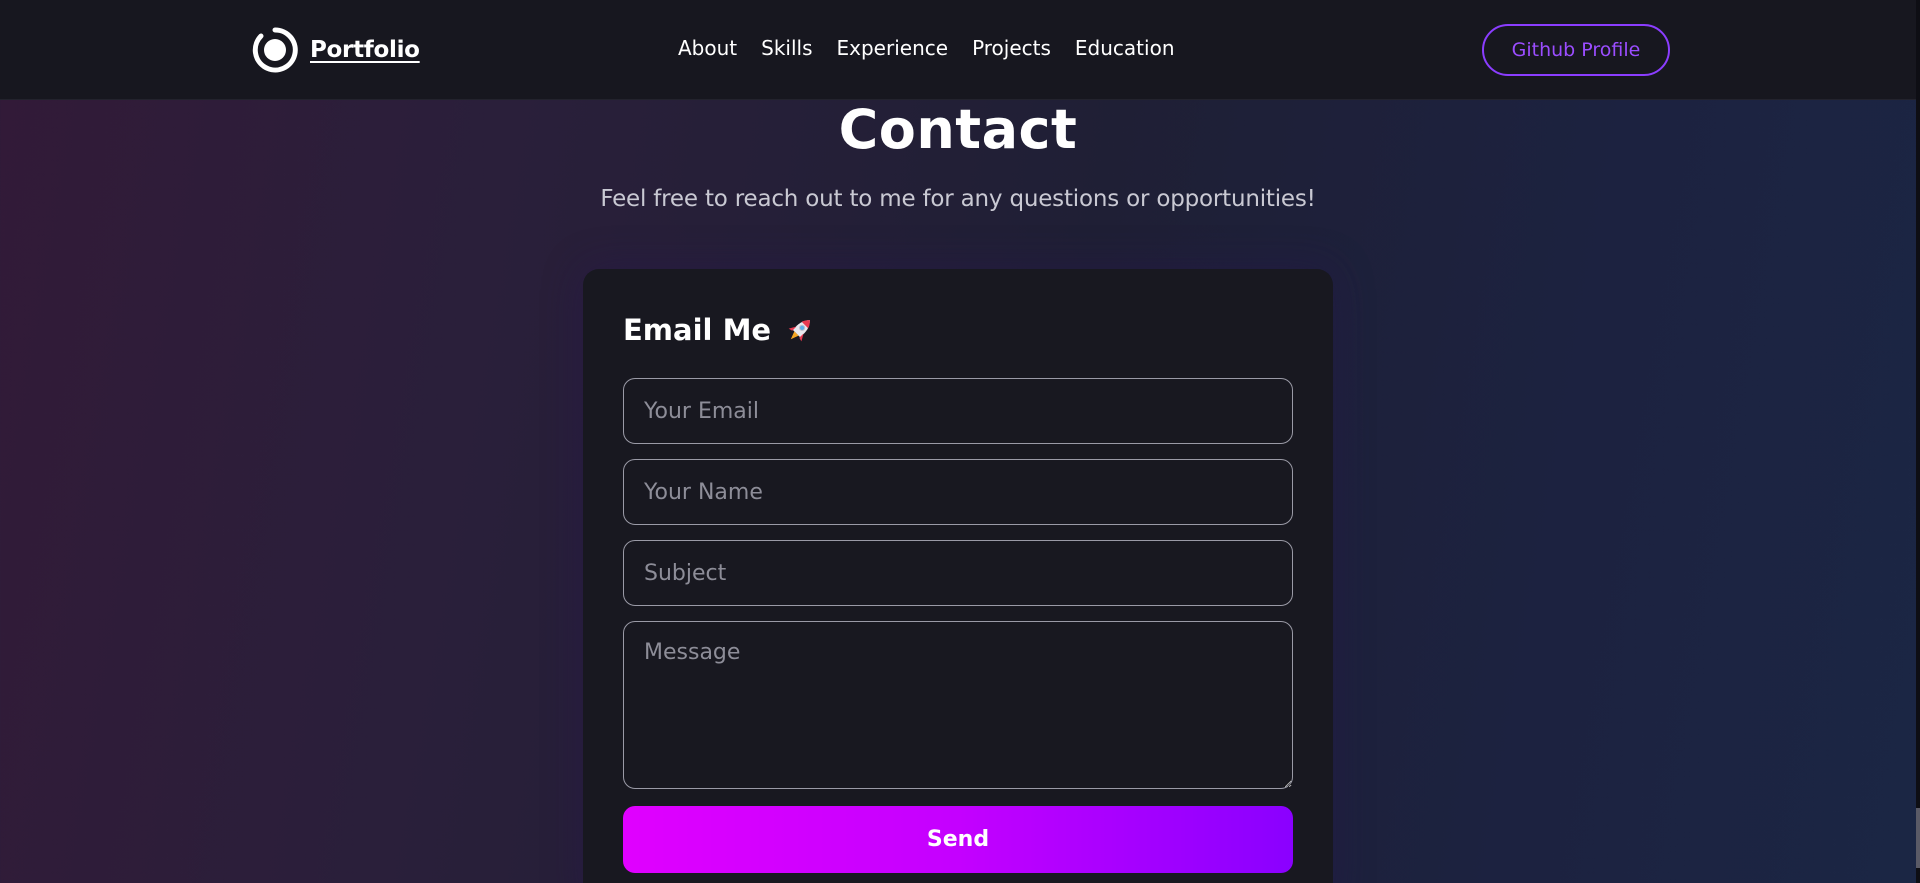 This screenshot has width=1920, height=883. Describe the element at coordinates (958, 839) in the screenshot. I see `send-button: Send` at that location.